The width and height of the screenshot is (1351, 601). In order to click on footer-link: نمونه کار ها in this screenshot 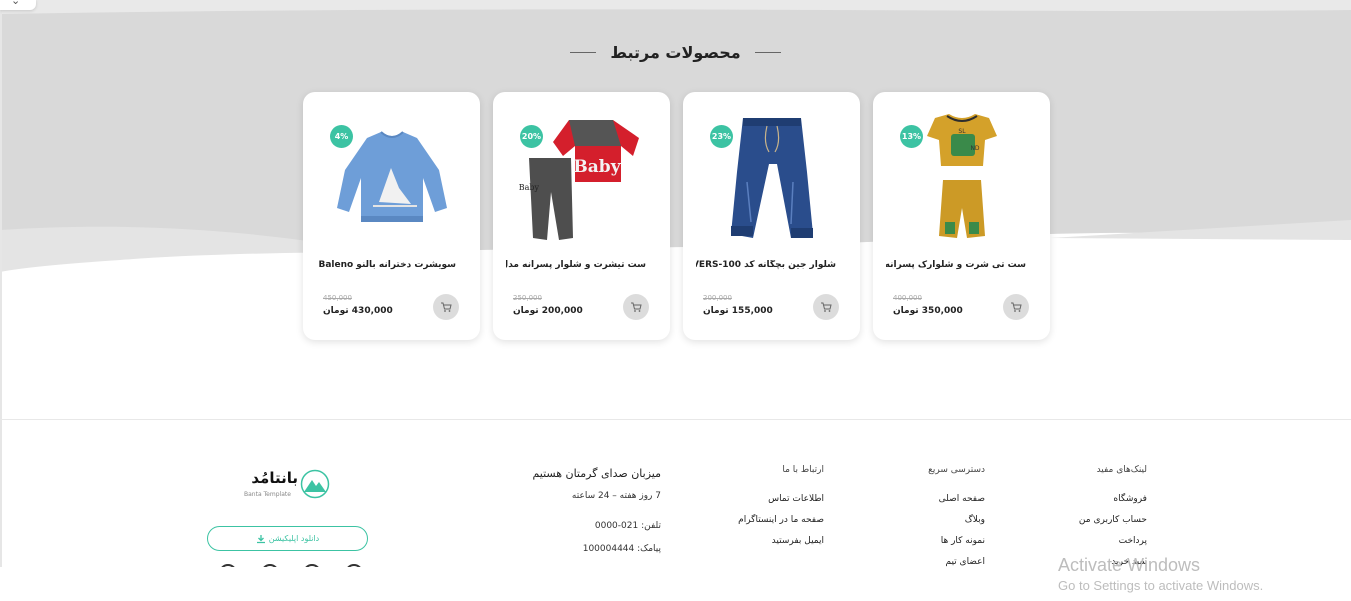, I will do `click(956, 541)`.